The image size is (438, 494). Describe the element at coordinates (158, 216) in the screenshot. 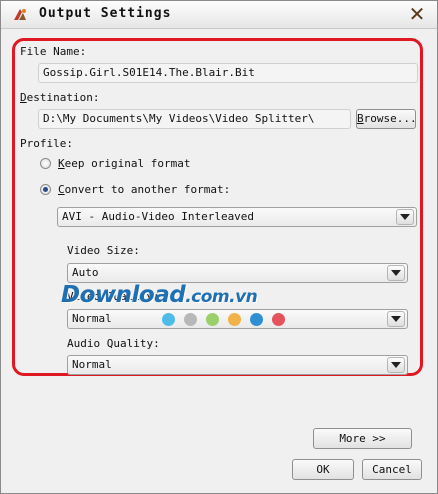

I see `format-select-value: AVI - Audio-Video Interleaved` at that location.